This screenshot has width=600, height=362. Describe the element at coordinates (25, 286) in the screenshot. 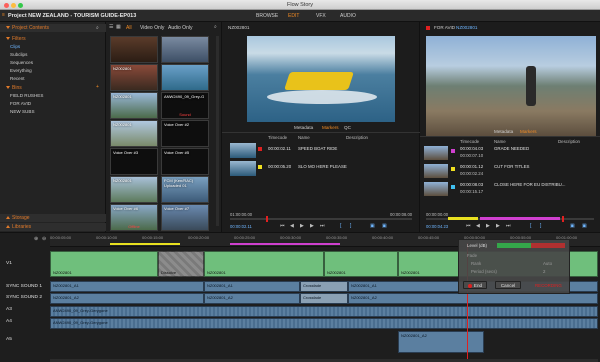

I see `track-label-sync-sound-1: SYNC SOUND 1` at that location.